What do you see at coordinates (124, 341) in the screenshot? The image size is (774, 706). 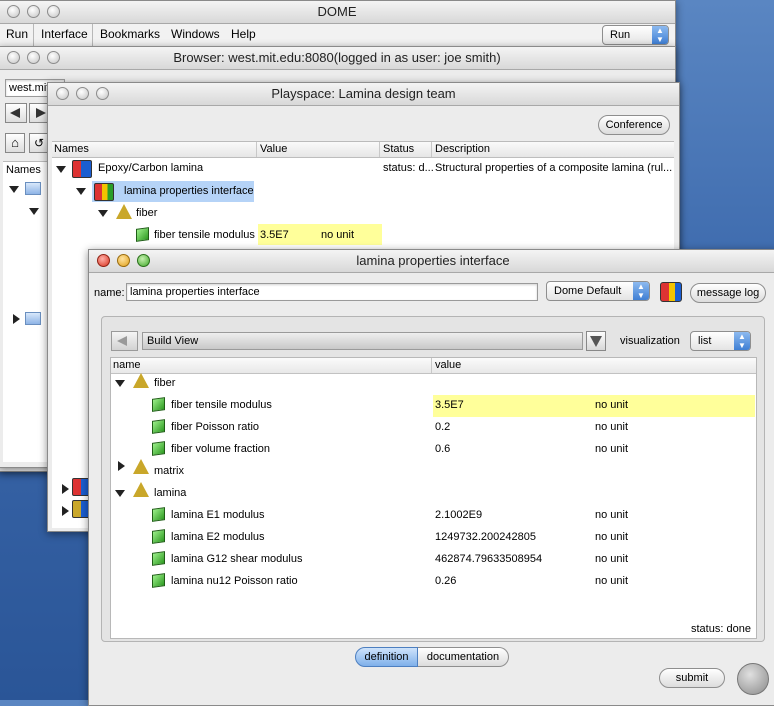 I see `view-back-button` at bounding box center [124, 341].